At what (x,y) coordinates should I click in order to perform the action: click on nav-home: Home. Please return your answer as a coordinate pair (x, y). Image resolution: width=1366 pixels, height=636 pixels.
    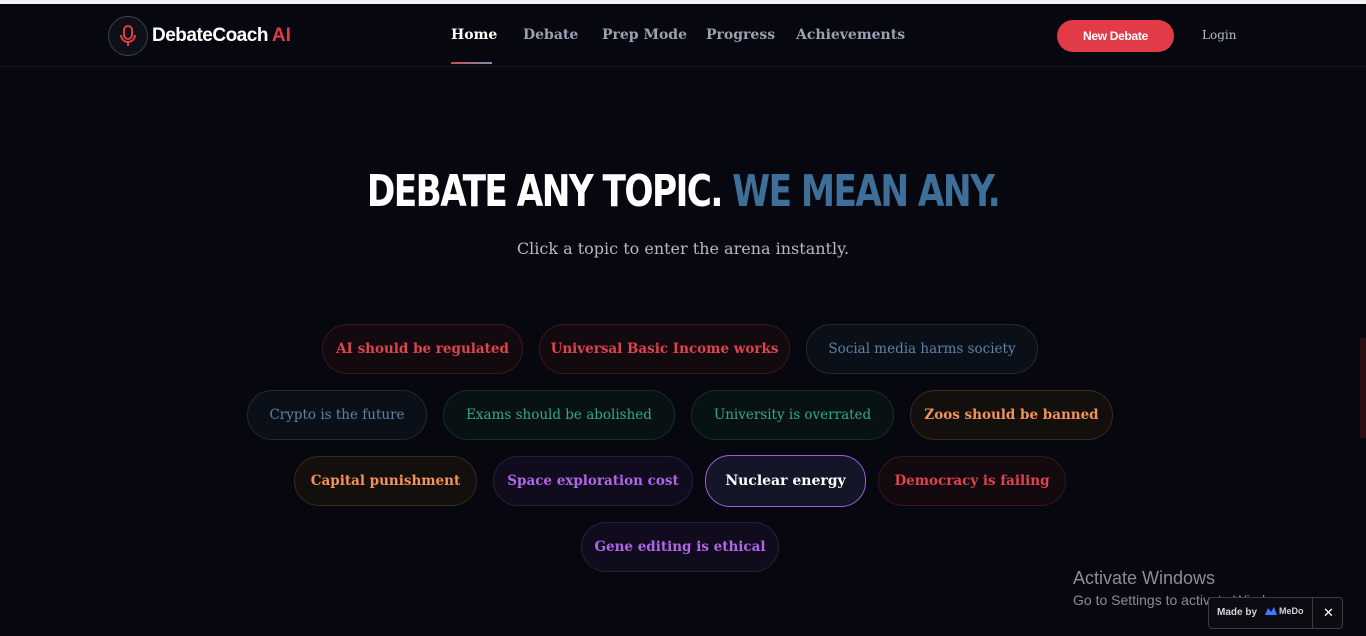
    Looking at the image, I should click on (474, 35).